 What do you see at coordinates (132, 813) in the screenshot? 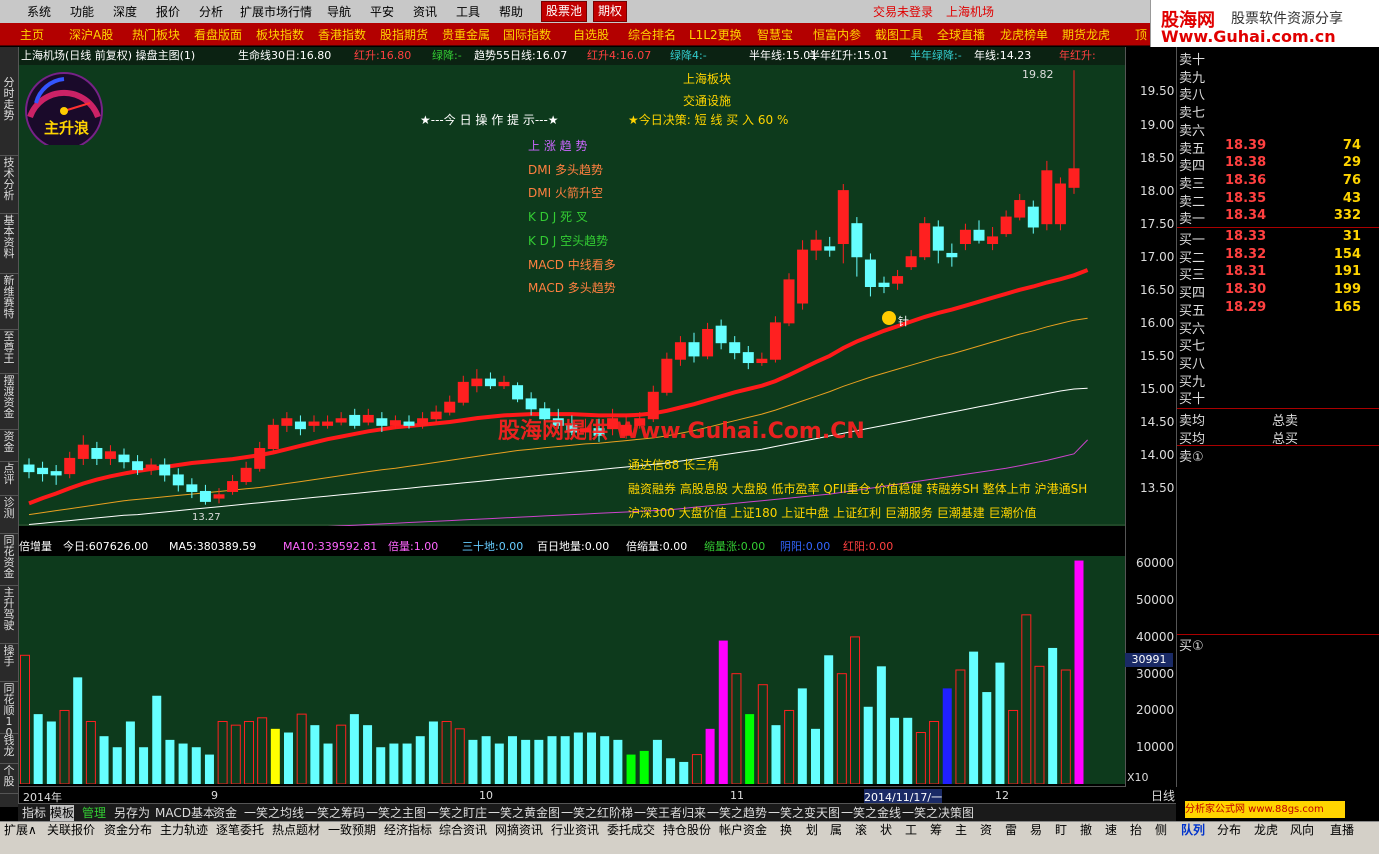
I see `indicator-tab: 另存为` at bounding box center [132, 813].